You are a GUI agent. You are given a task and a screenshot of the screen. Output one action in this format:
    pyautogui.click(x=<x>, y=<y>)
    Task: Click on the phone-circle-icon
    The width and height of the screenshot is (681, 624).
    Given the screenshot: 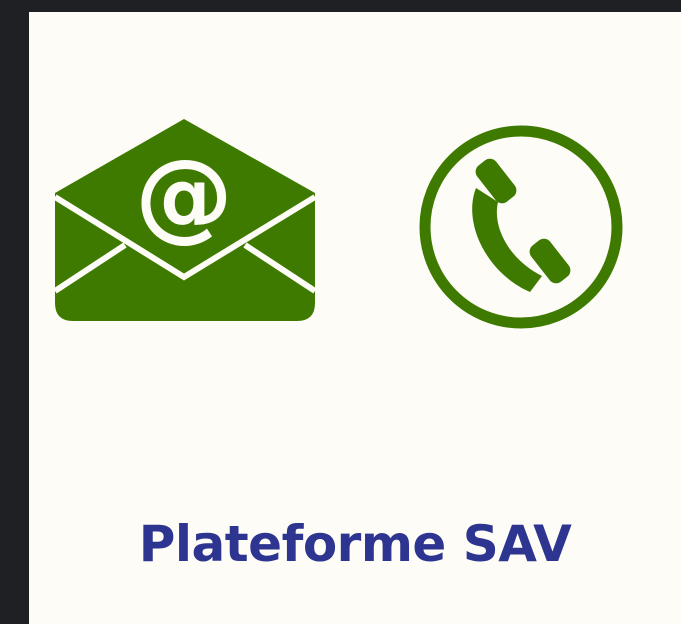 What is the action you would take?
    pyautogui.click(x=521, y=227)
    